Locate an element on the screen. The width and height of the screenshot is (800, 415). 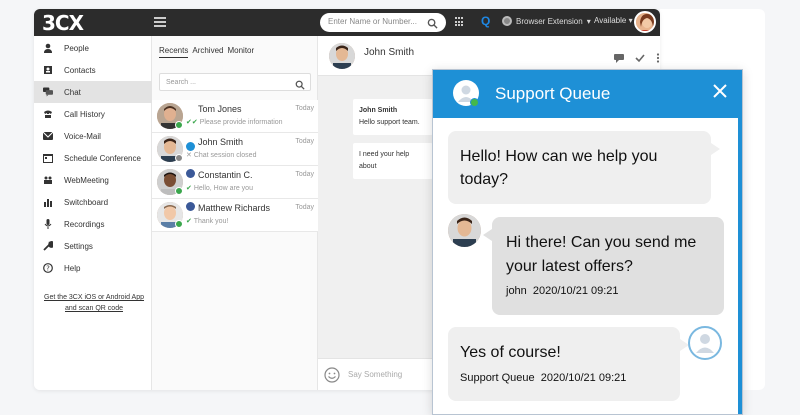
widget-scrollbar is located at coordinates (740, 266).